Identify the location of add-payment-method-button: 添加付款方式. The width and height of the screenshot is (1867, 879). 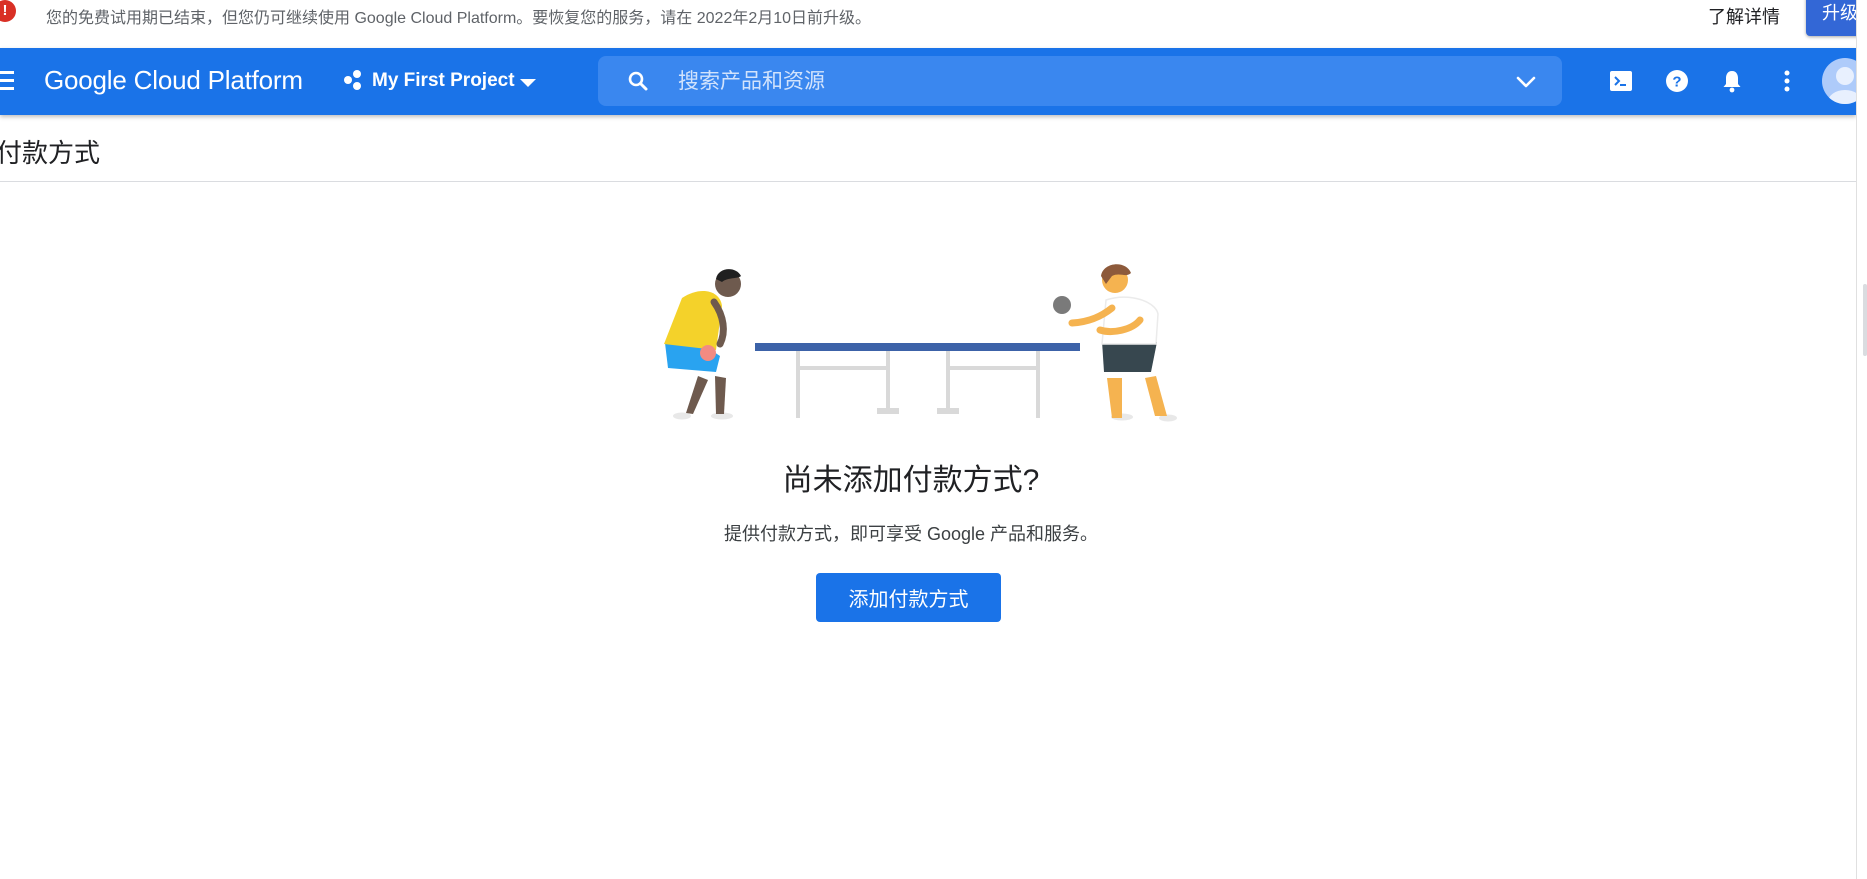
(908, 597).